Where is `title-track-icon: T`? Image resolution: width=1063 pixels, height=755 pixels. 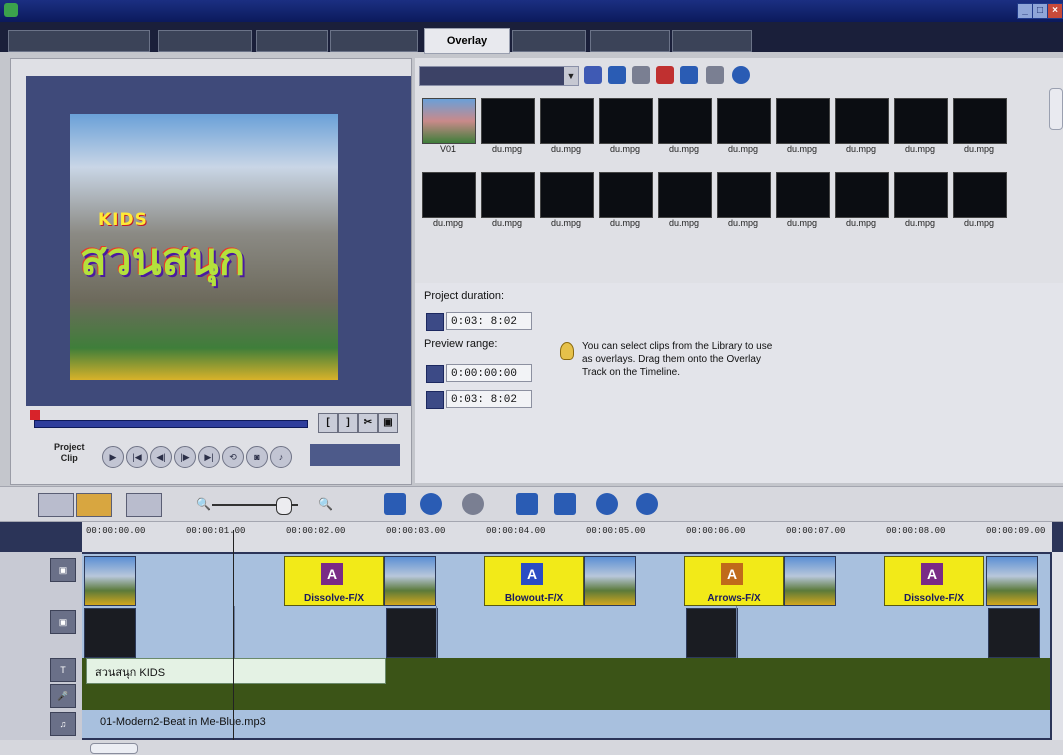 title-track-icon: T is located at coordinates (63, 670).